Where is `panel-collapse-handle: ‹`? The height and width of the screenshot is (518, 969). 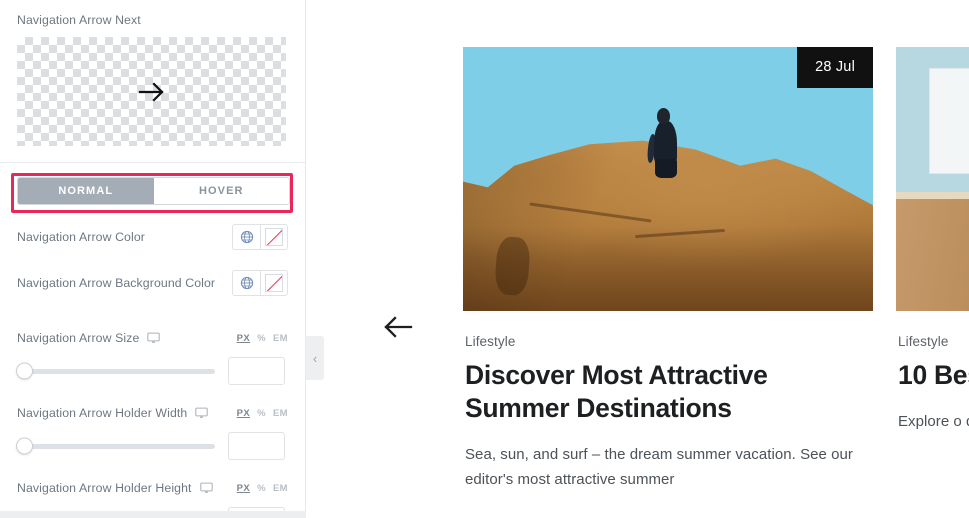
panel-collapse-handle: ‹ is located at coordinates (315, 358).